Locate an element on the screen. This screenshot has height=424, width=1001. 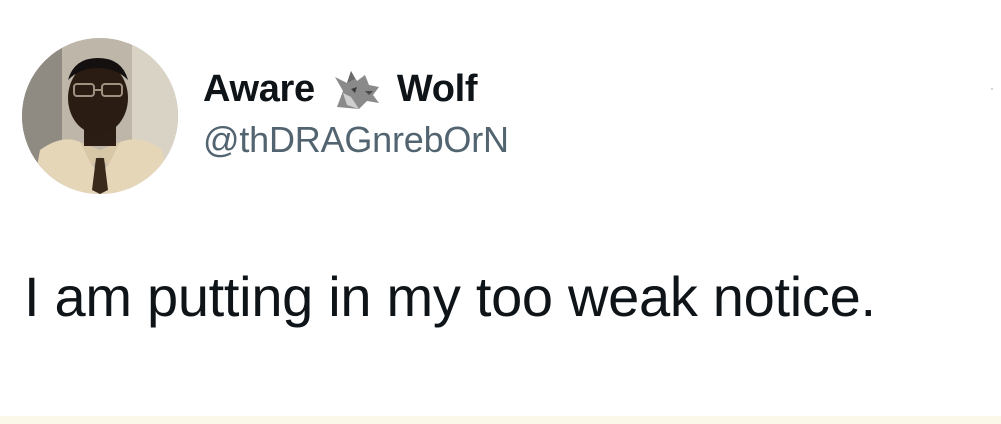
author-handle: @thDRAGnrebOrN is located at coordinates (356, 140).